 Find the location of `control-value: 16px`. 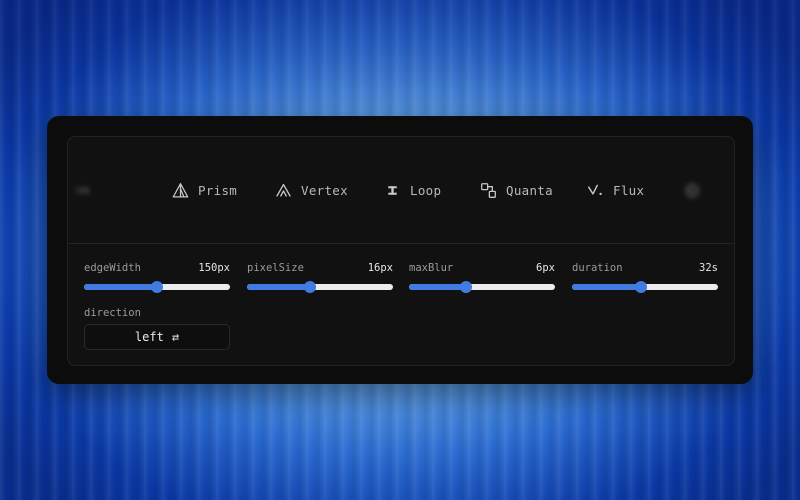

control-value: 16px is located at coordinates (380, 268).